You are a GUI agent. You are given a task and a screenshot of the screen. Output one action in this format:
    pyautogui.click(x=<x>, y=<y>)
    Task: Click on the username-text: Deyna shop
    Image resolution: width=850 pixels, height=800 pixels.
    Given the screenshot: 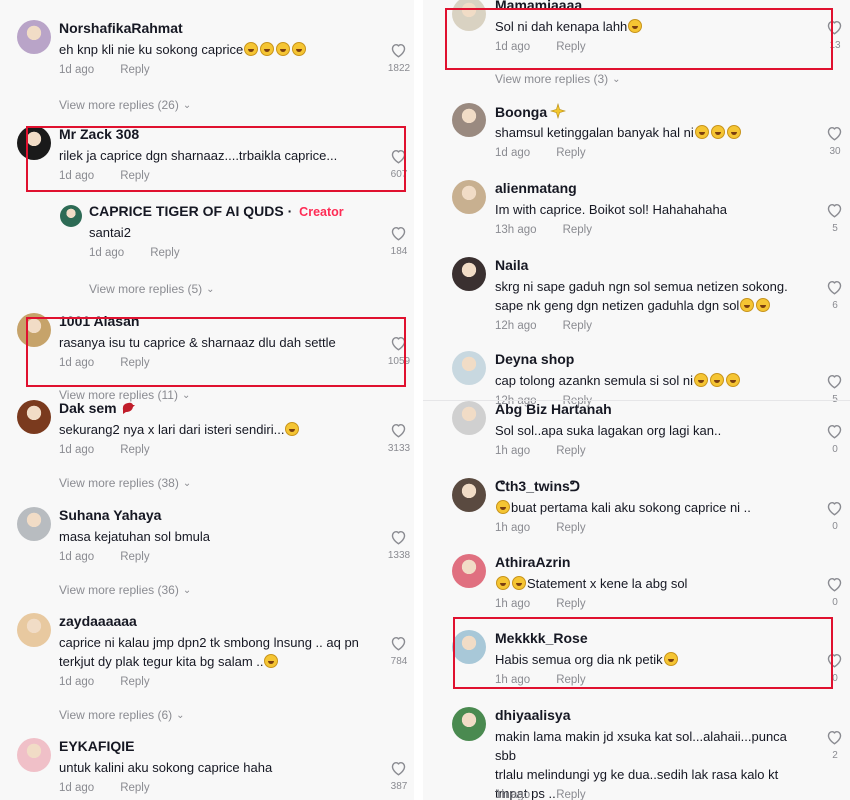 What is the action you would take?
    pyautogui.click(x=534, y=359)
    